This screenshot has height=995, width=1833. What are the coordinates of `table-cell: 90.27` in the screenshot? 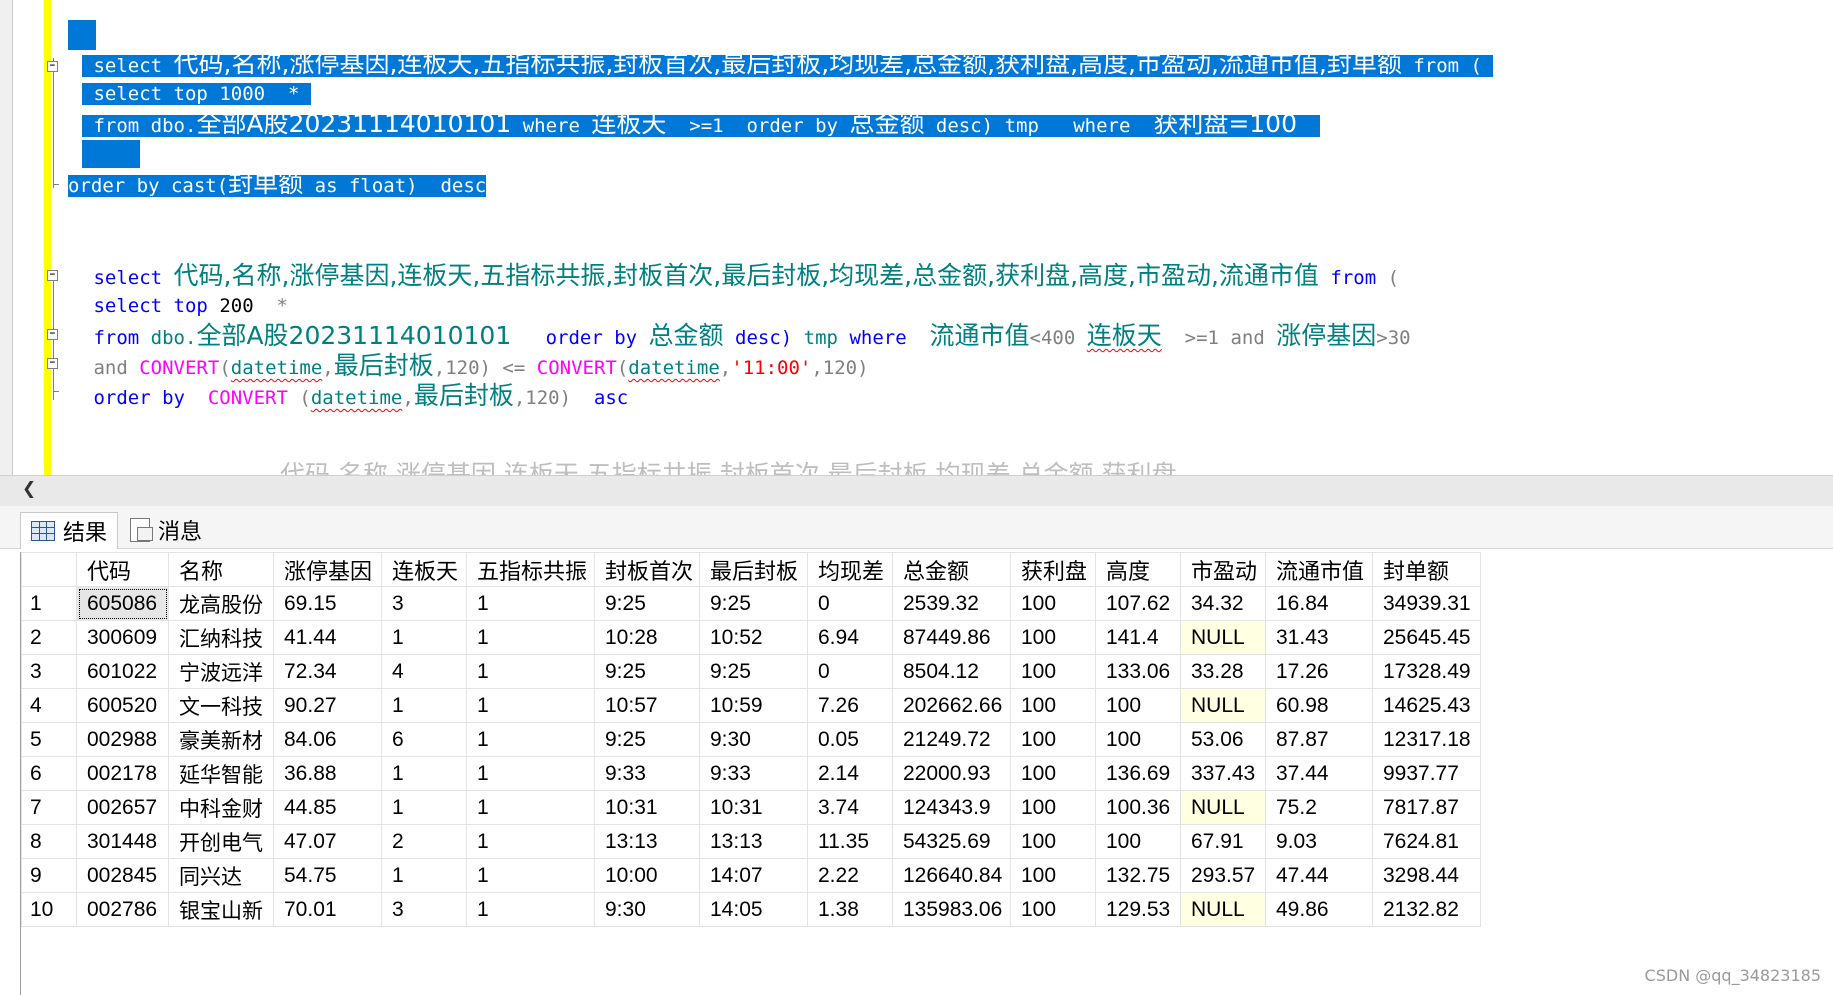 It's located at (327, 705).